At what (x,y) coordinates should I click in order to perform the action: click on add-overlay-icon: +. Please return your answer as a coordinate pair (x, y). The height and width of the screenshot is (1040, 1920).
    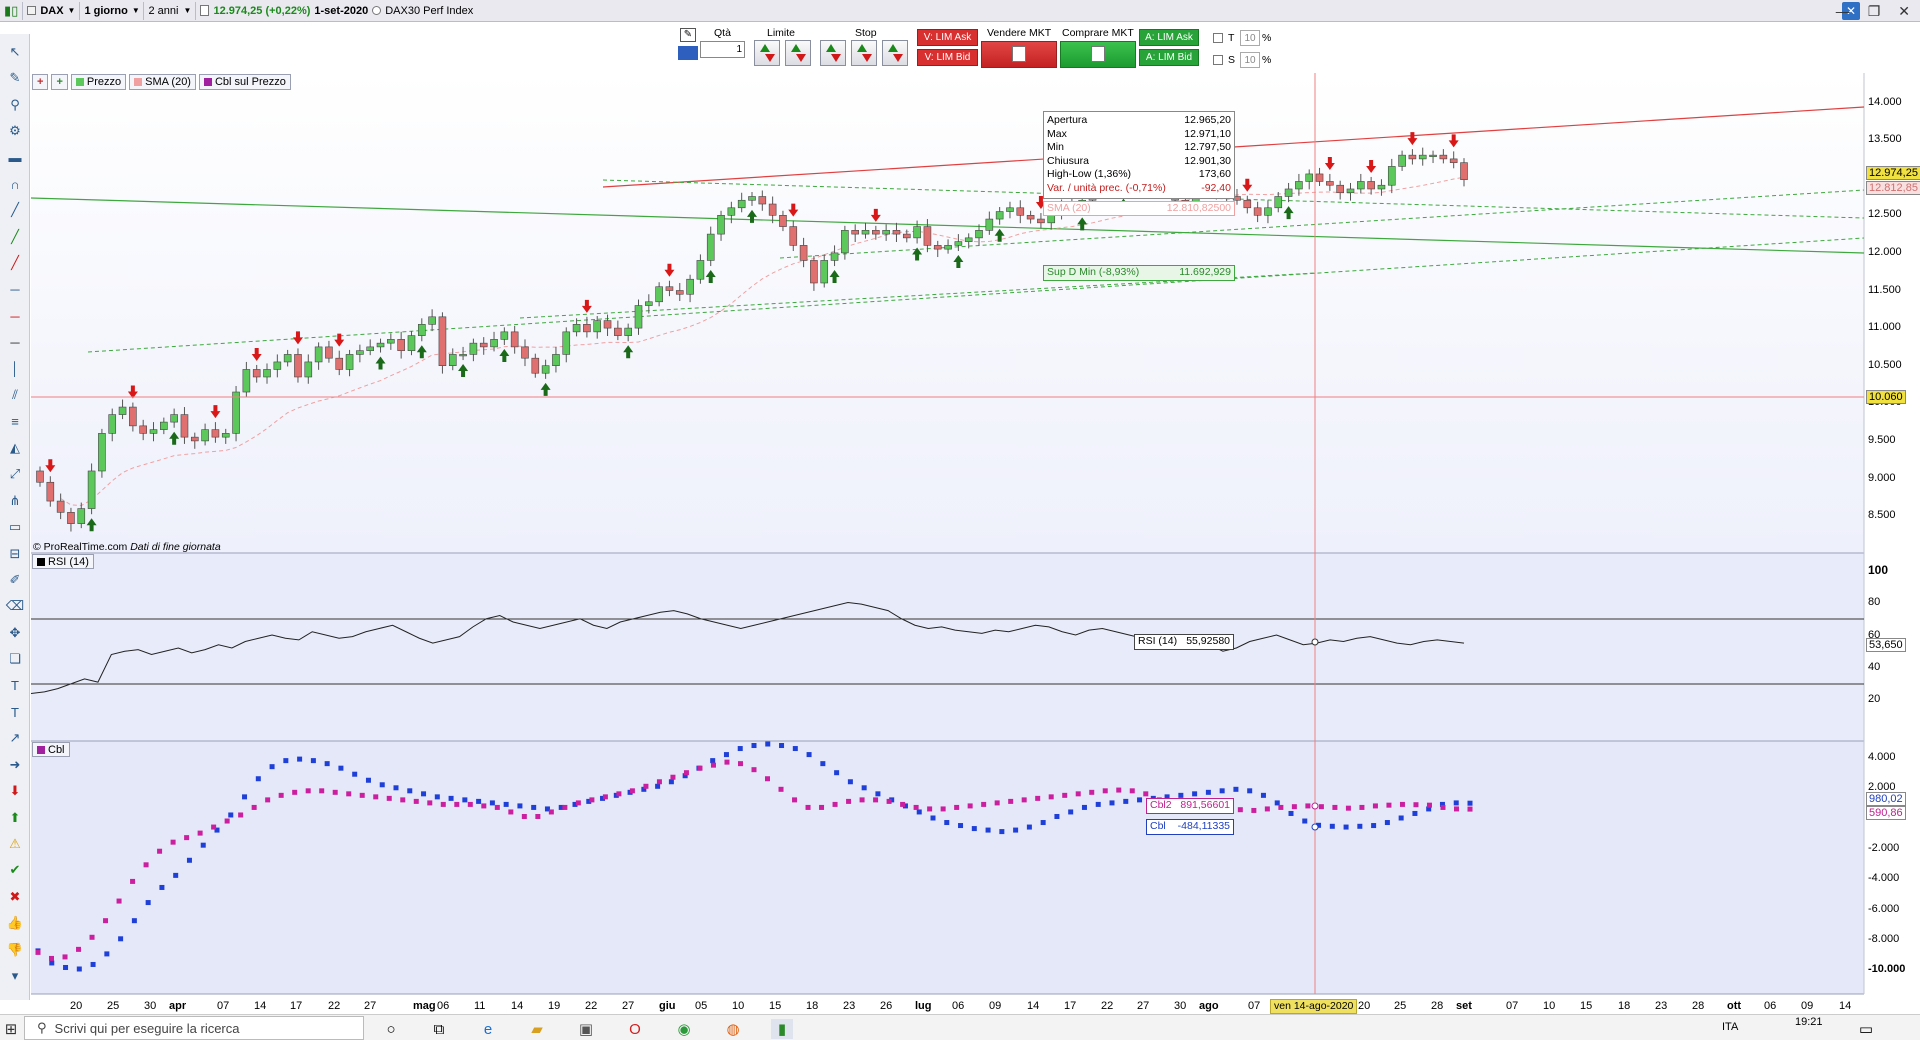
    Looking at the image, I should click on (59, 82).